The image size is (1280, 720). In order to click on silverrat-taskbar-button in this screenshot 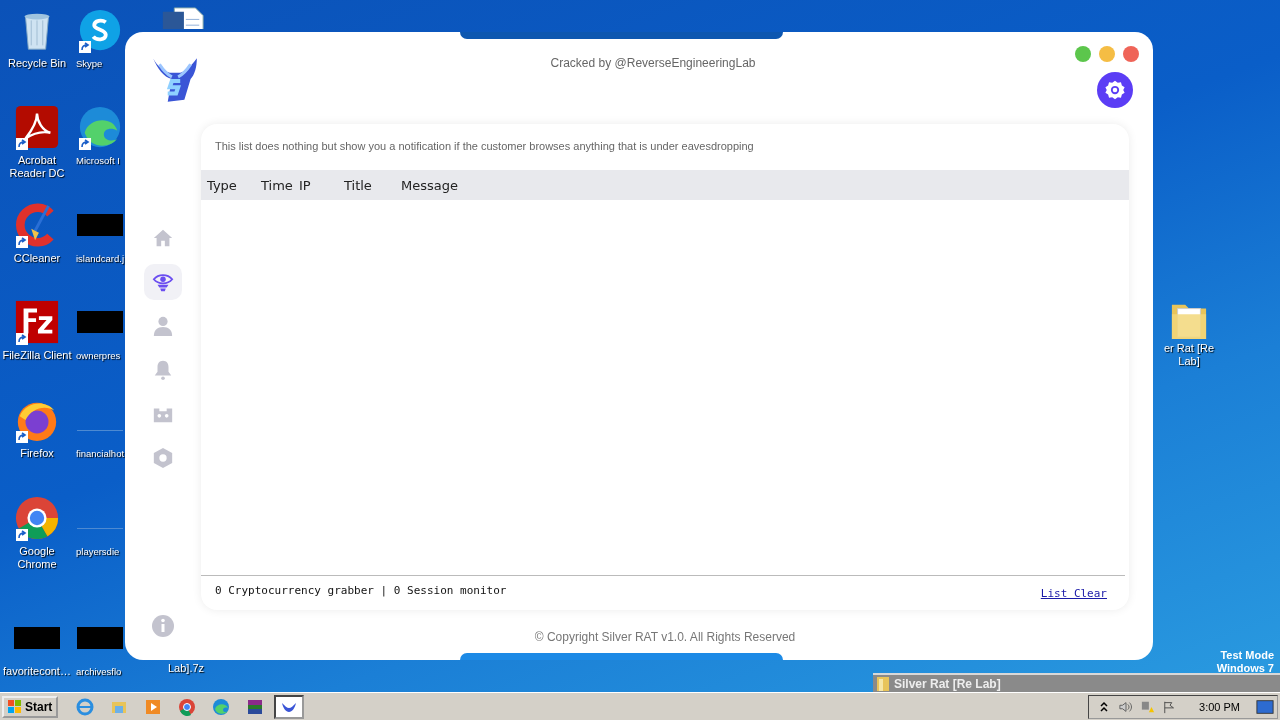, I will do `click(289, 706)`.